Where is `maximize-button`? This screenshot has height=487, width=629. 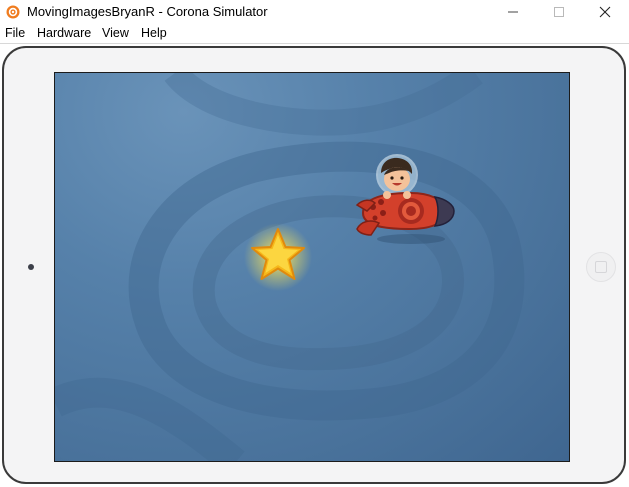
maximize-button is located at coordinates (559, 12).